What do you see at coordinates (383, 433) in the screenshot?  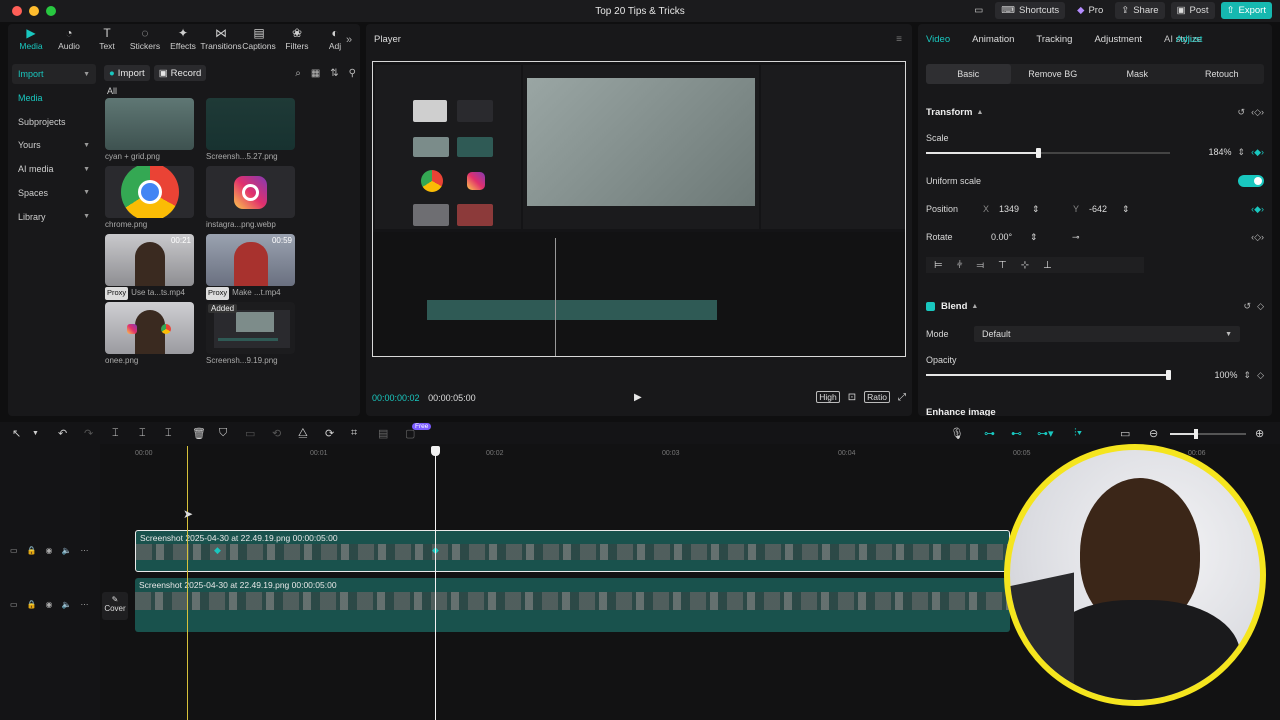 I see `auto-reframe-icon: ▤` at bounding box center [383, 433].